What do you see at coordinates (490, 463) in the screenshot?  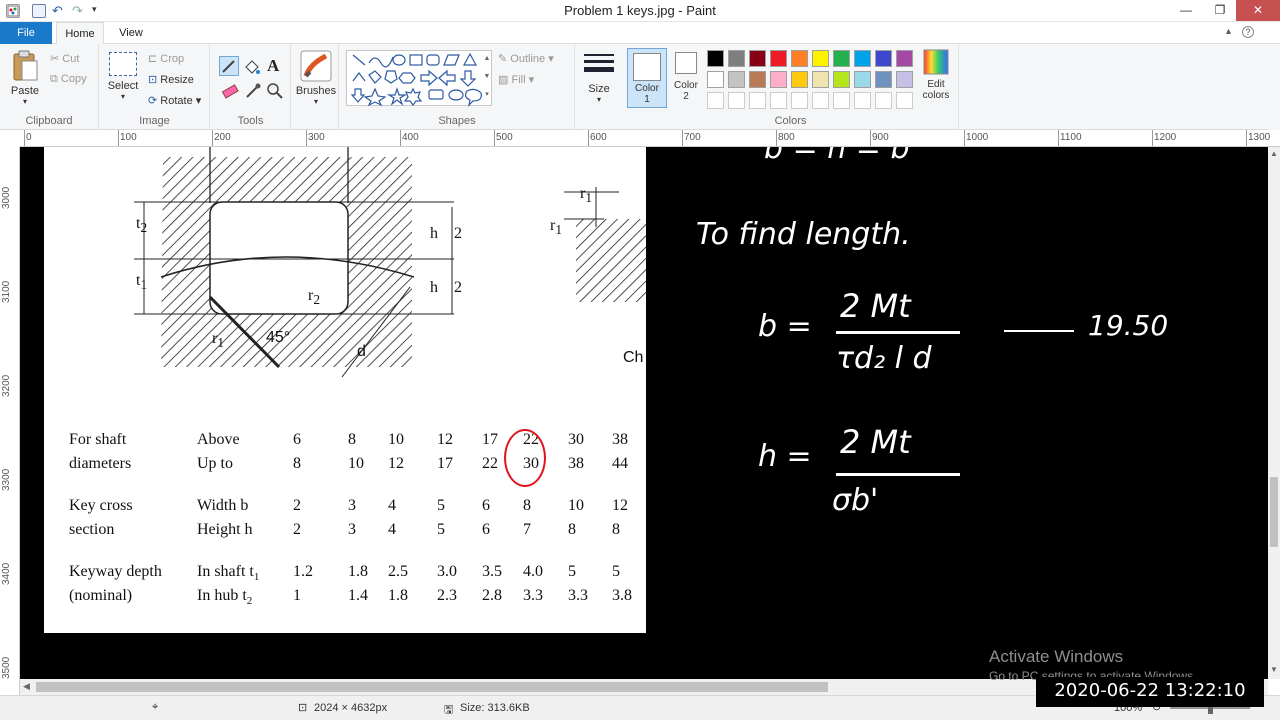 I see `table-cell: 22` at bounding box center [490, 463].